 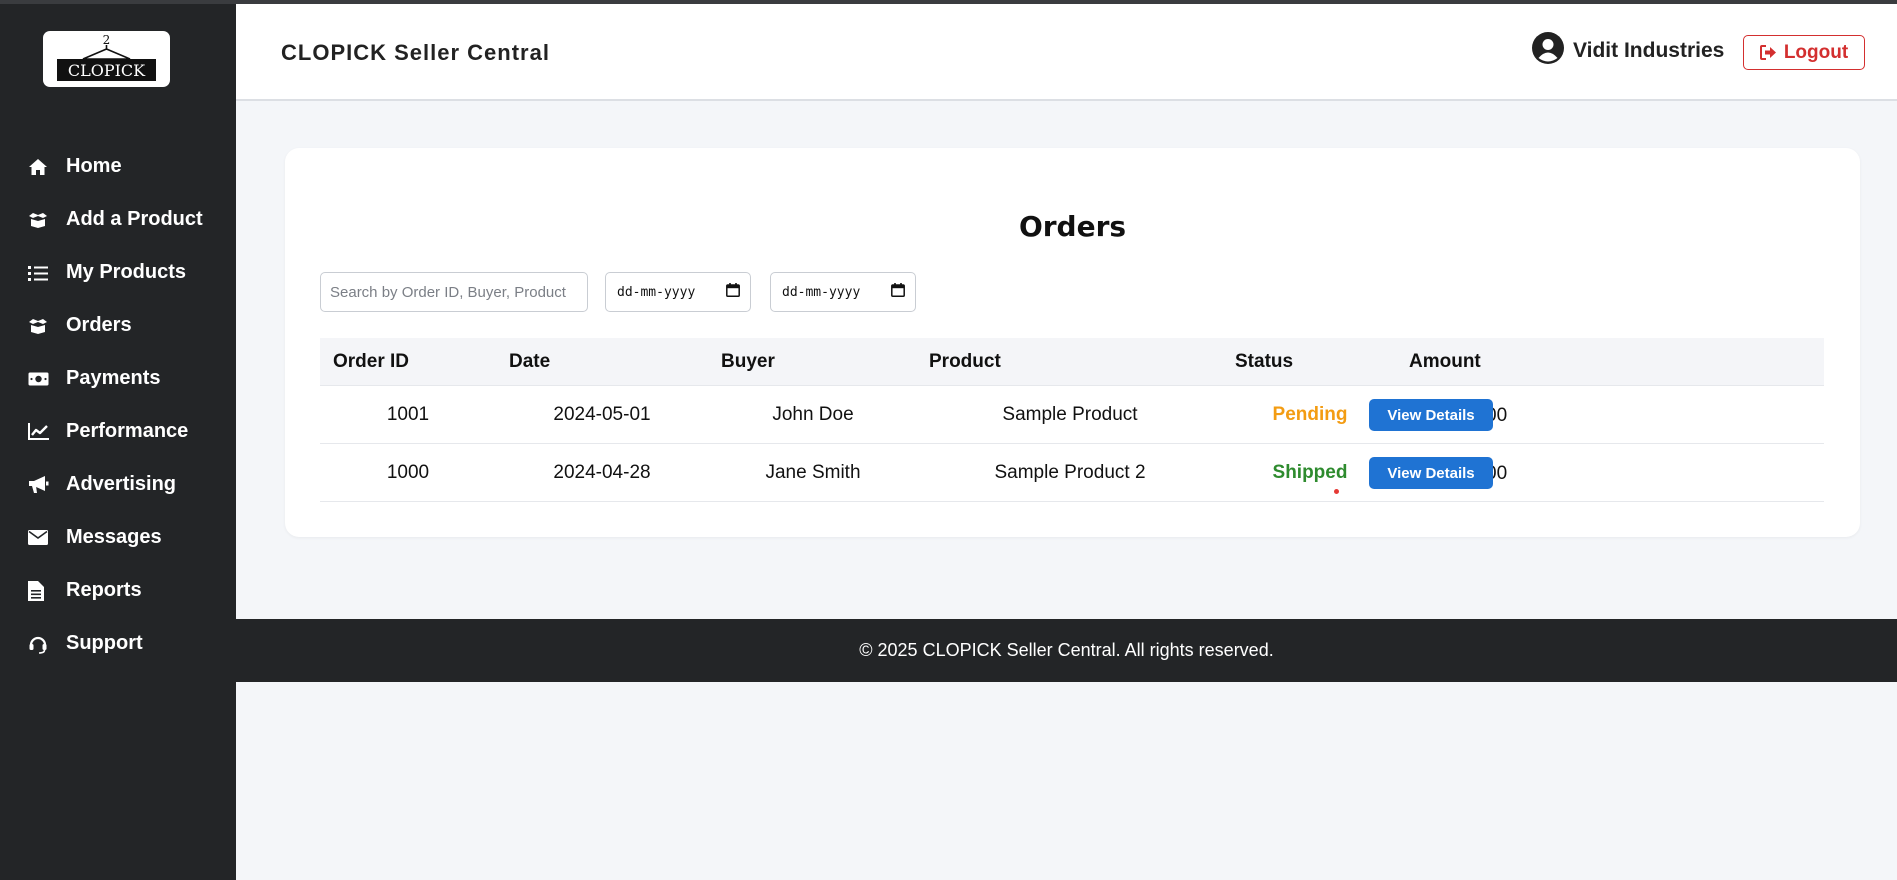 I want to click on sidebar-item-support: Support, so click(x=118, y=643).